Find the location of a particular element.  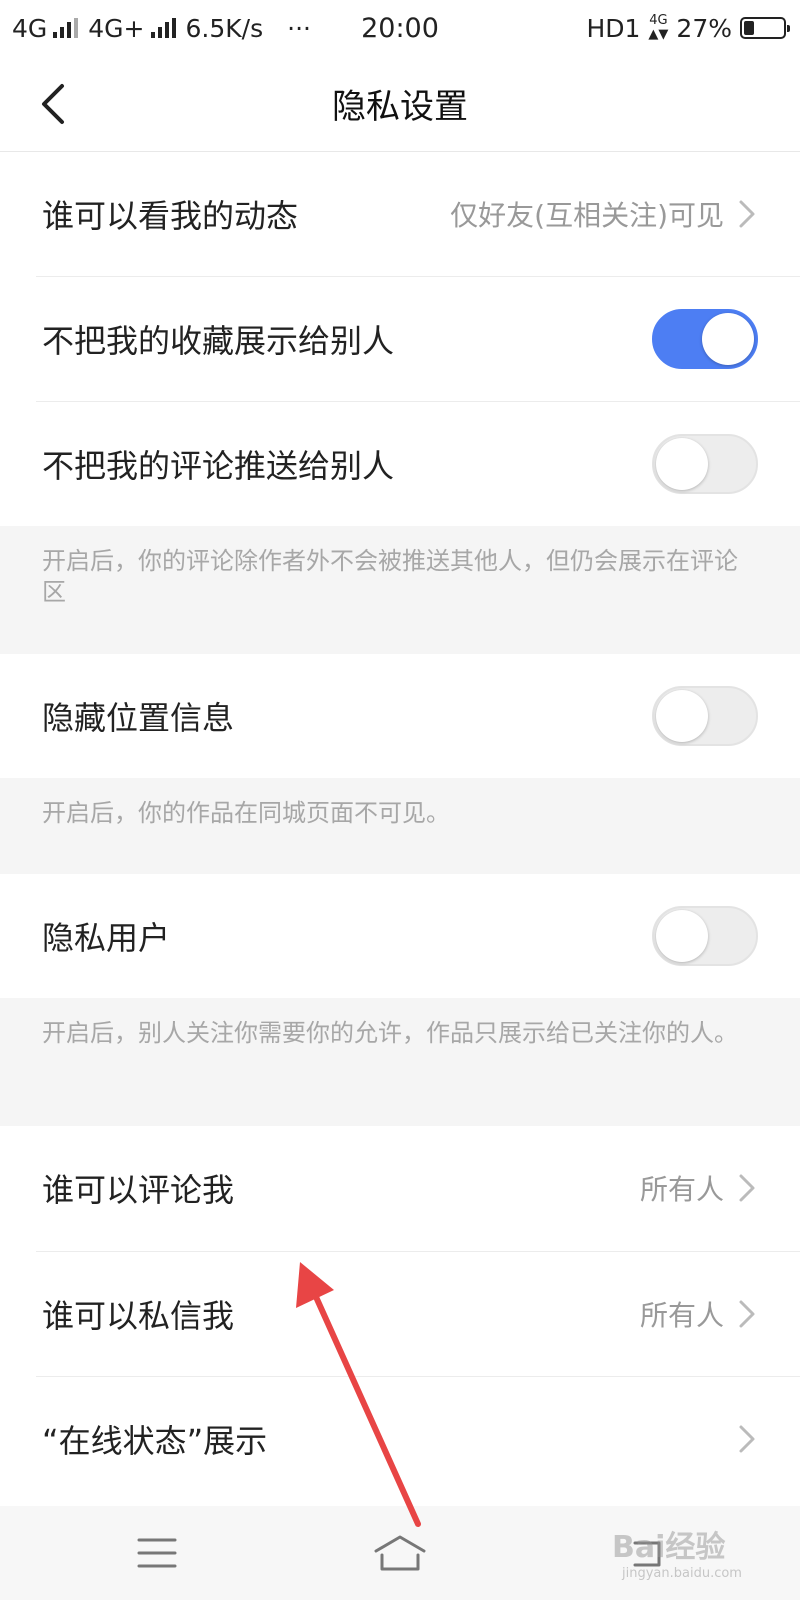

private-user-toggle is located at coordinates (705, 936).